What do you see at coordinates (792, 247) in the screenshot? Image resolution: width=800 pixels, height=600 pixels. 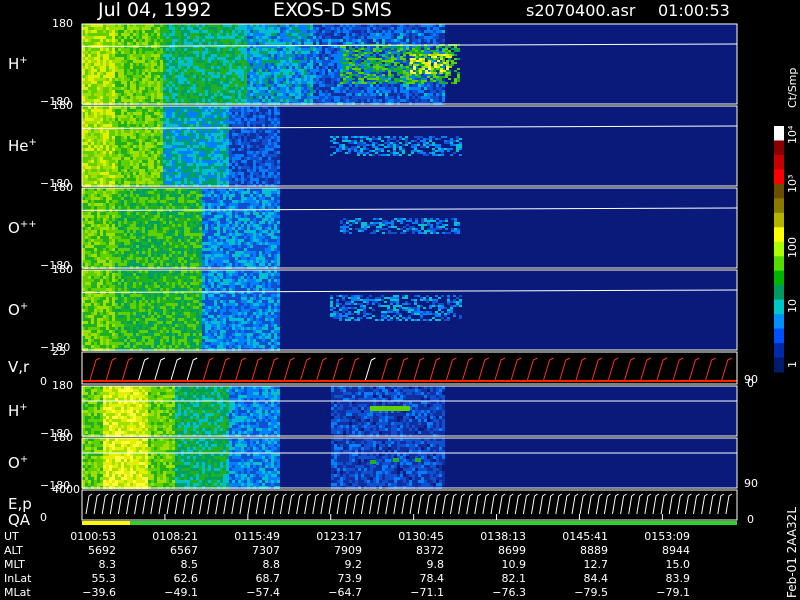 I see `colorbar-tick: 100` at bounding box center [792, 247].